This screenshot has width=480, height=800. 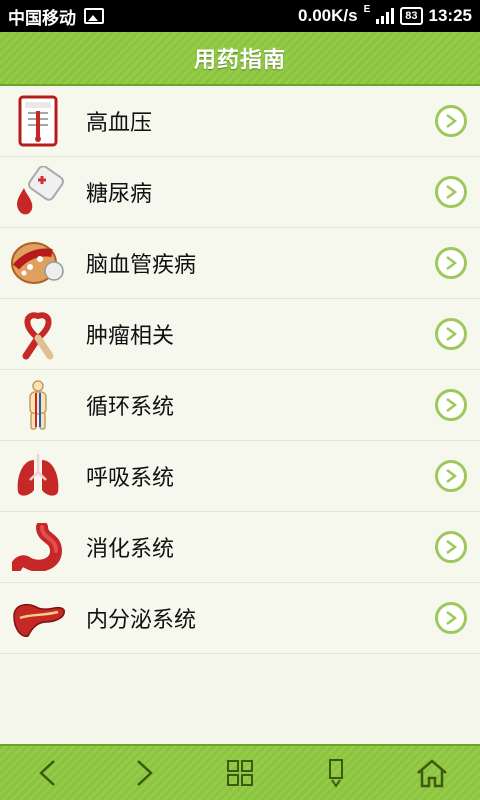 What do you see at coordinates (240, 334) in the screenshot?
I see `list-item-oncology: 肿瘤相关` at bounding box center [240, 334].